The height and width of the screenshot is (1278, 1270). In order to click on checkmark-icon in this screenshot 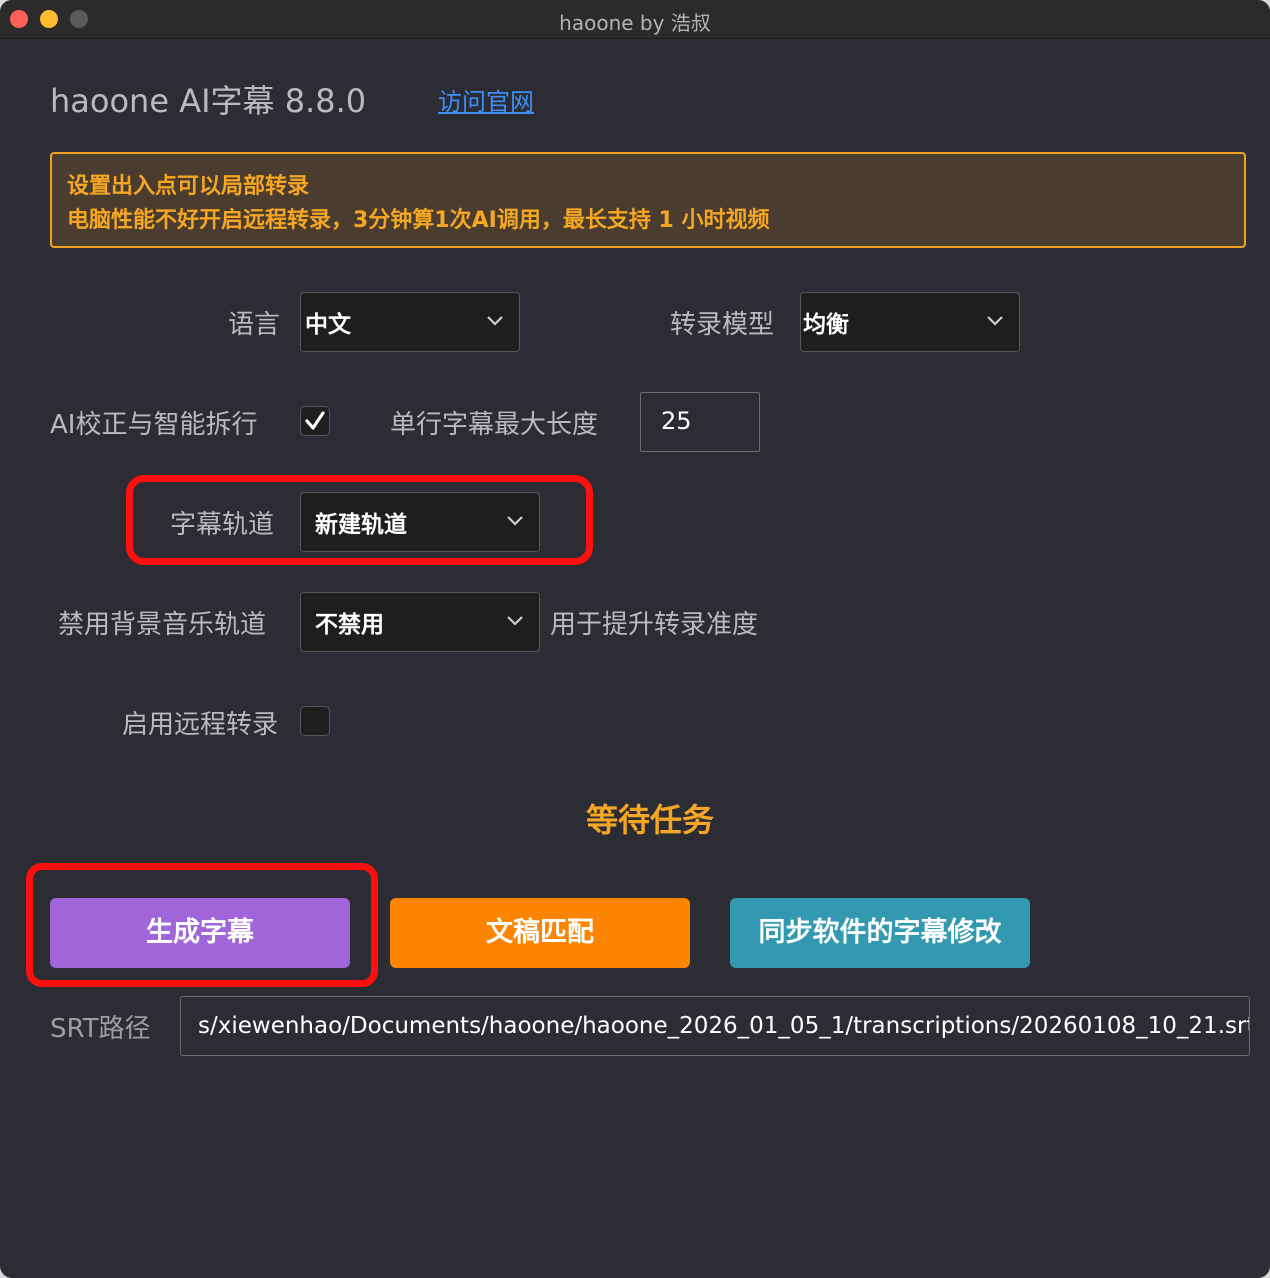, I will do `click(315, 420)`.